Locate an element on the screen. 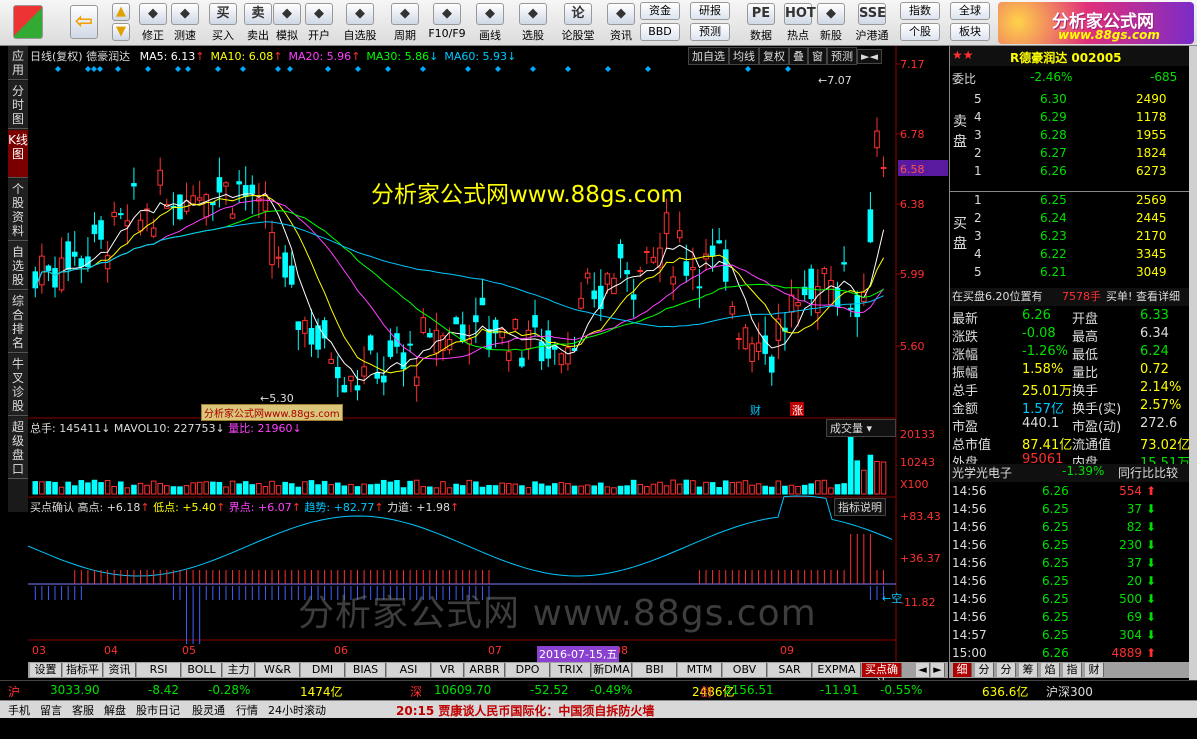 The image size is (1197, 739). buy-level-row: 2 6.24 2445 is located at coordinates (1070, 220).